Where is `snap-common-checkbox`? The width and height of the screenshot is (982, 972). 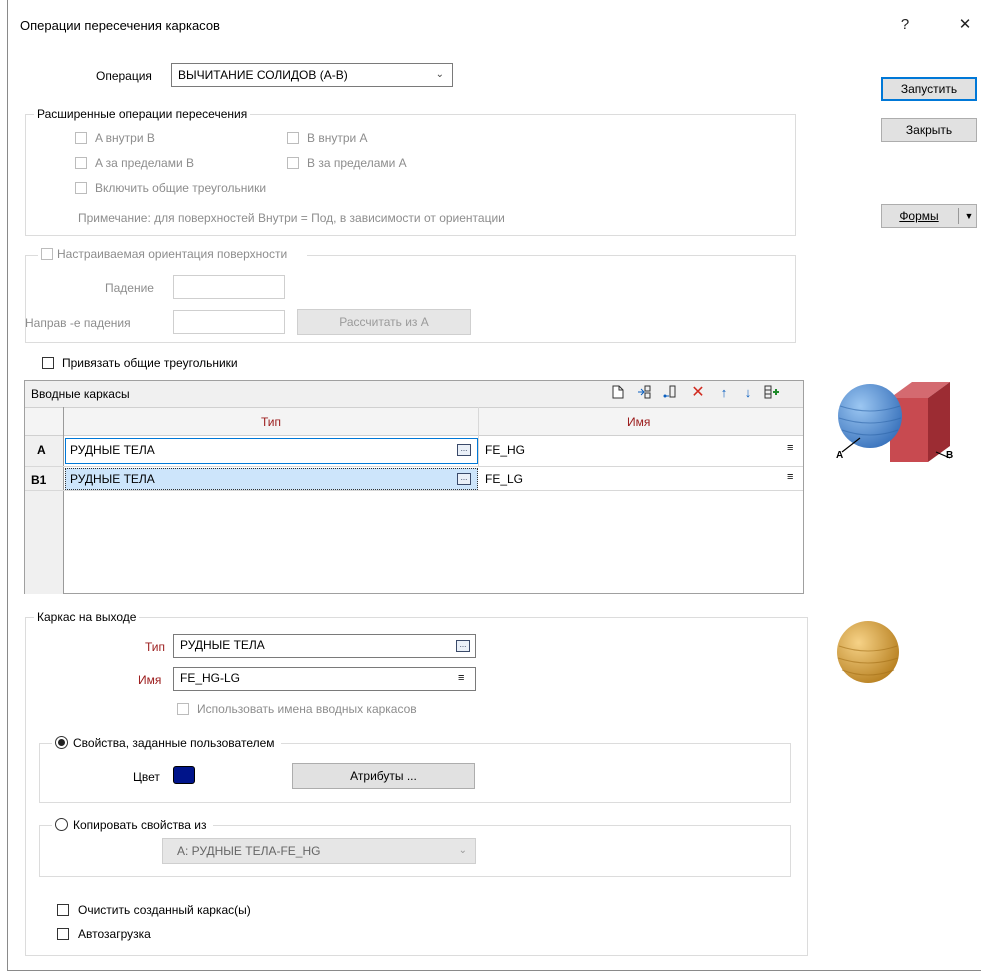
snap-common-checkbox is located at coordinates (48, 363).